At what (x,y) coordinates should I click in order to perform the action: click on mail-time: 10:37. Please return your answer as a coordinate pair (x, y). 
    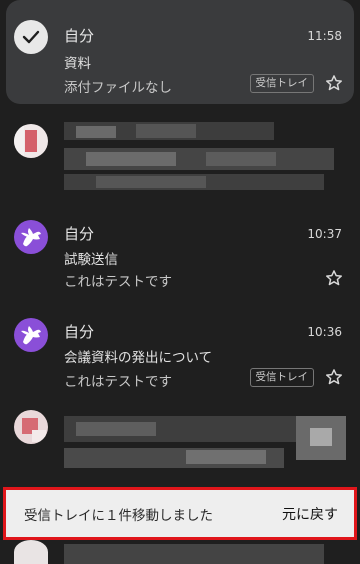
    Looking at the image, I should click on (324, 234).